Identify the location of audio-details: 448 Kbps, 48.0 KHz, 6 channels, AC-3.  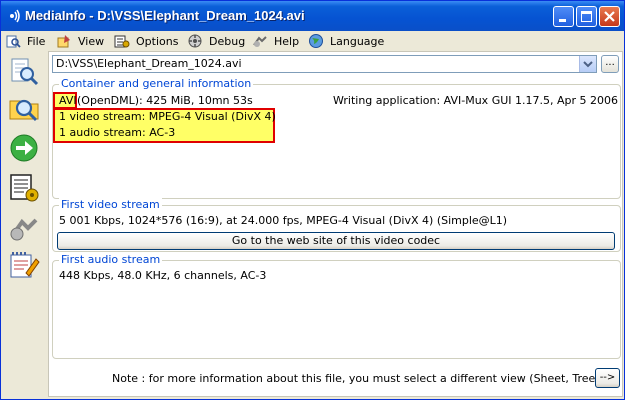
(163, 275).